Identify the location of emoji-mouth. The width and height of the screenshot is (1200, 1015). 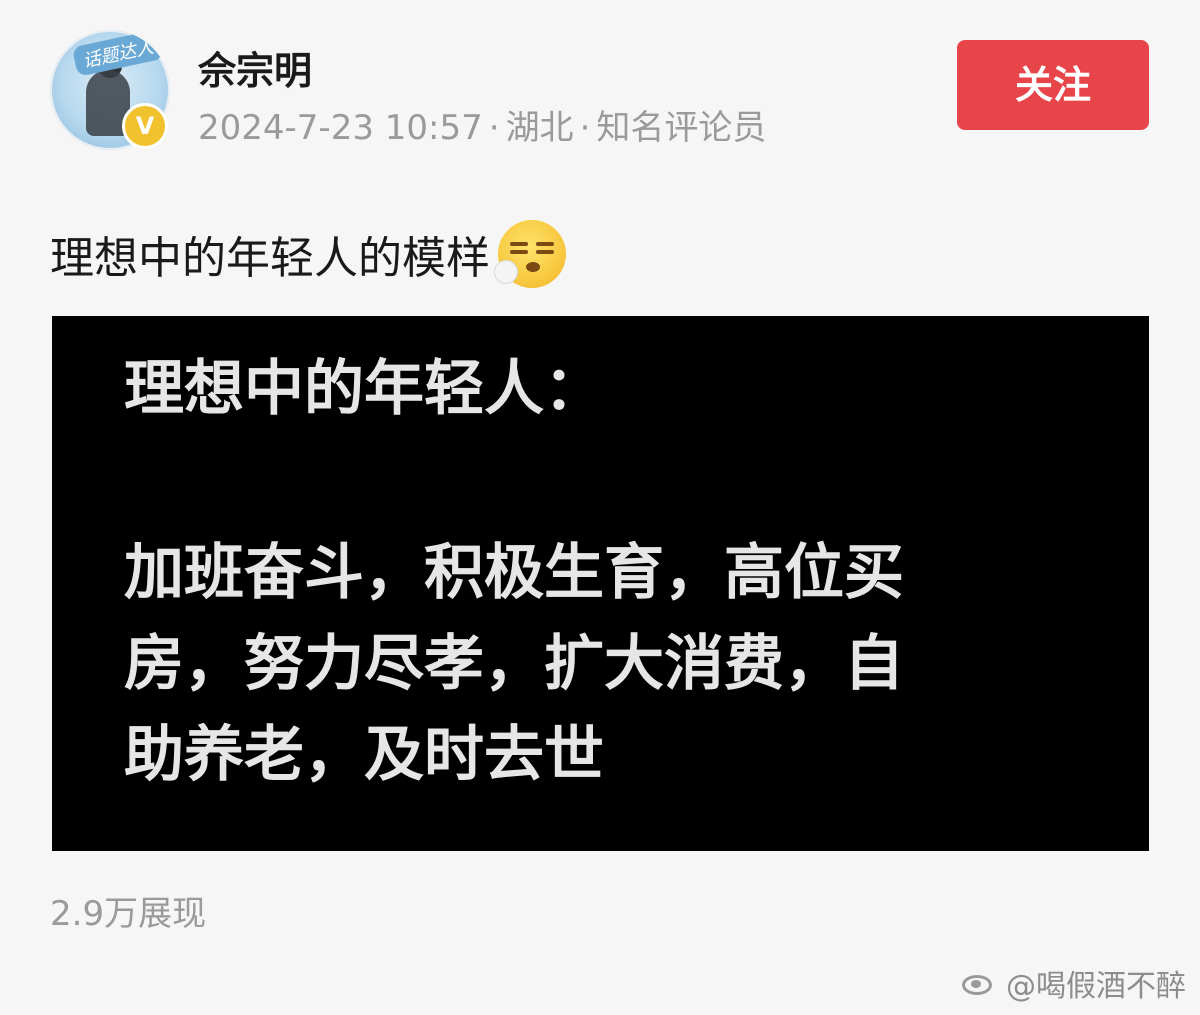
(533, 267).